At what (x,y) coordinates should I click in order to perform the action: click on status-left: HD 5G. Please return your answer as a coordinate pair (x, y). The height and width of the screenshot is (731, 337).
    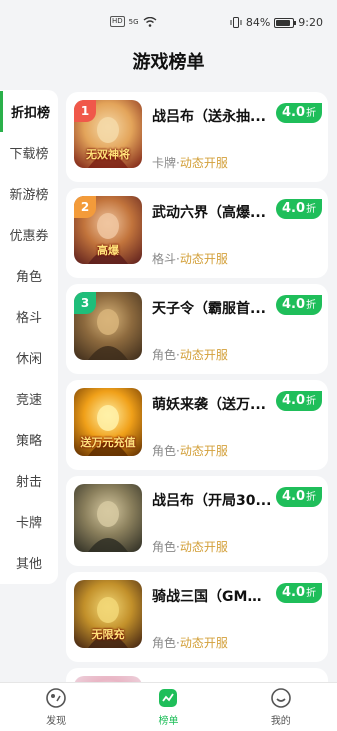
    Looking at the image, I should click on (133, 21).